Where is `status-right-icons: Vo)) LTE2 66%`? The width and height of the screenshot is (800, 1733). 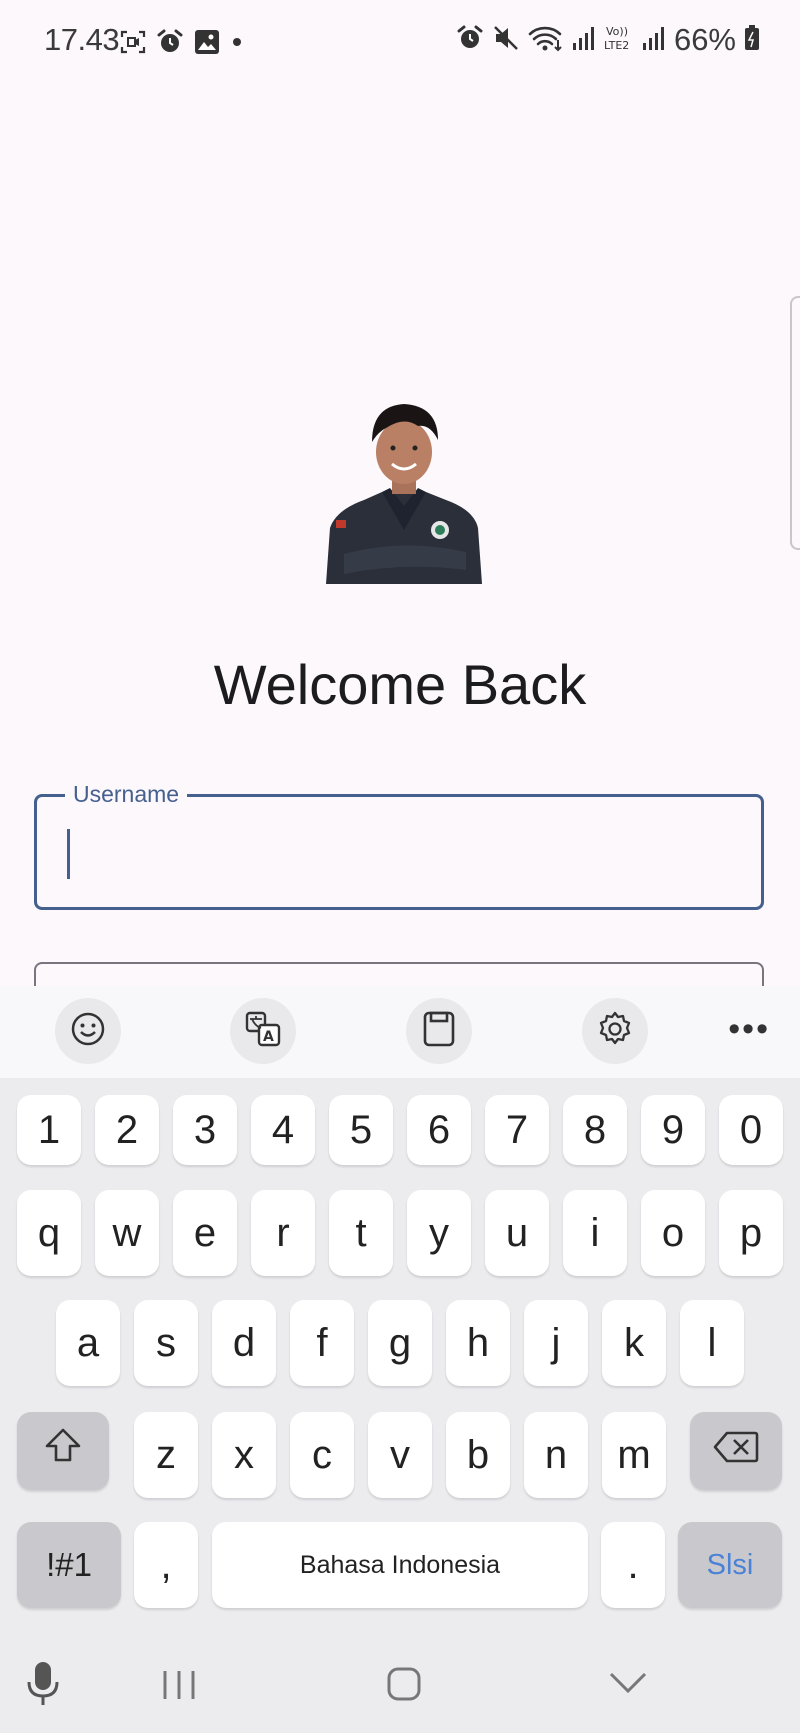
status-right-icons: Vo)) LTE2 66% is located at coordinates (608, 40).